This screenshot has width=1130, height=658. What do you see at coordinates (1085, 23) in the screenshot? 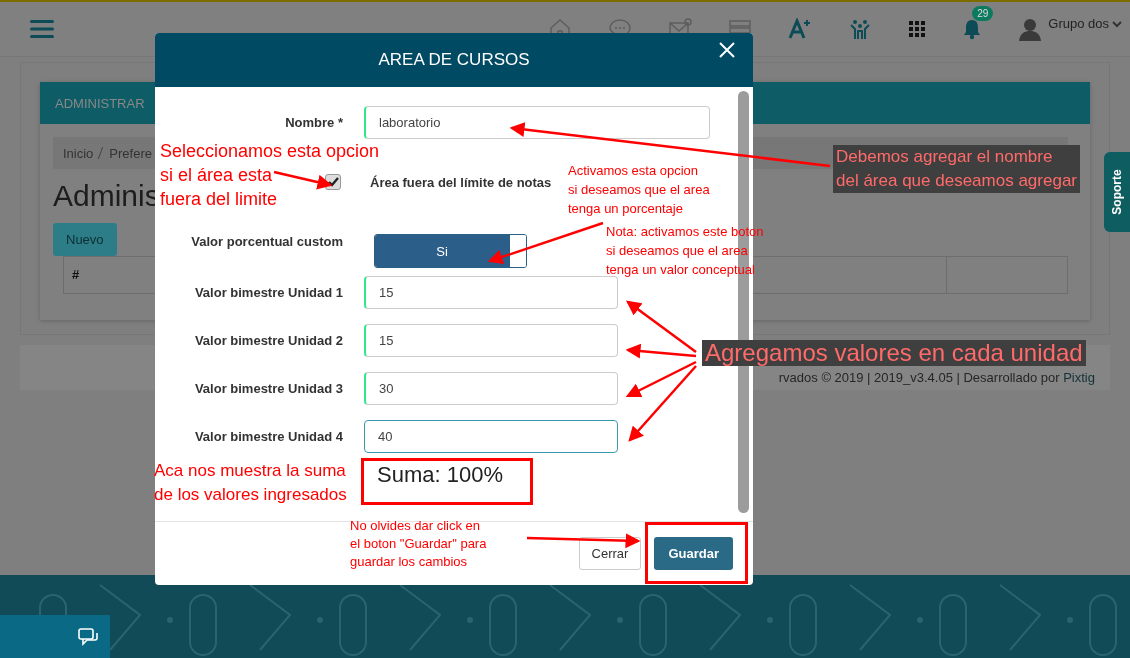
I see `user-menu: Grupo dos` at bounding box center [1085, 23].